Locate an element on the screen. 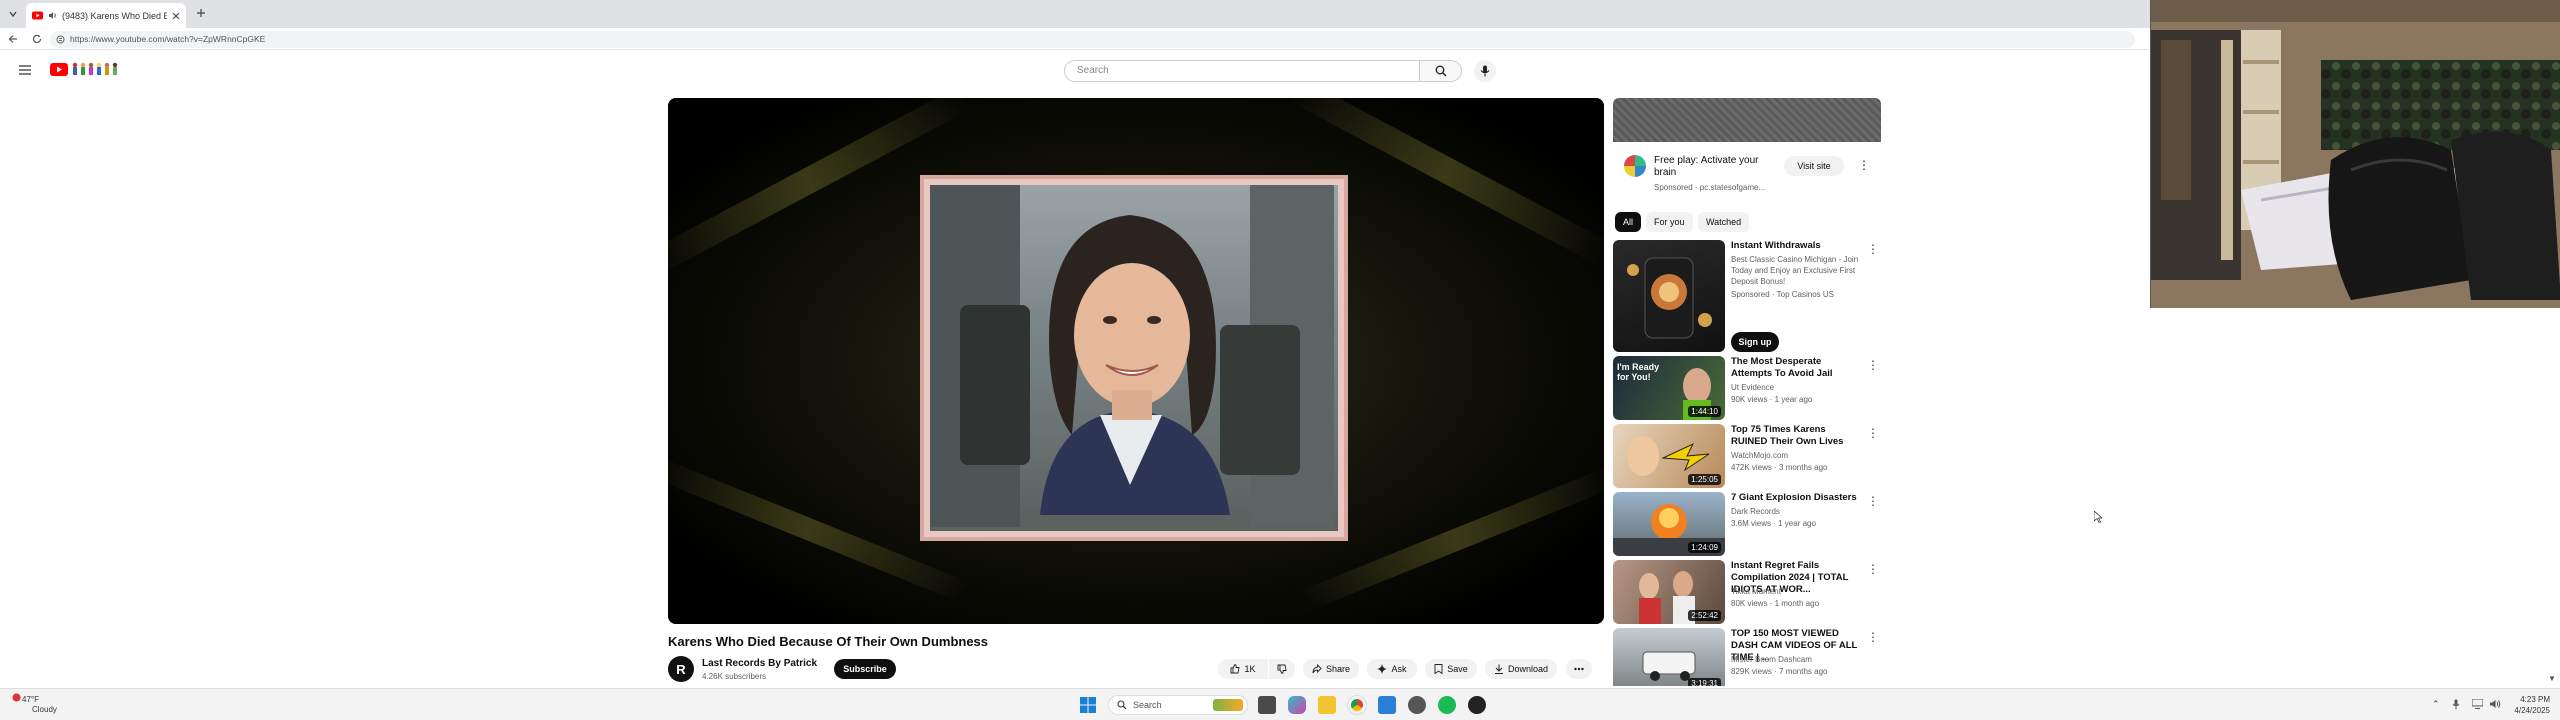 The height and width of the screenshot is (720, 2560). weather-widget: 47°F Cloudy is located at coordinates (34, 704).